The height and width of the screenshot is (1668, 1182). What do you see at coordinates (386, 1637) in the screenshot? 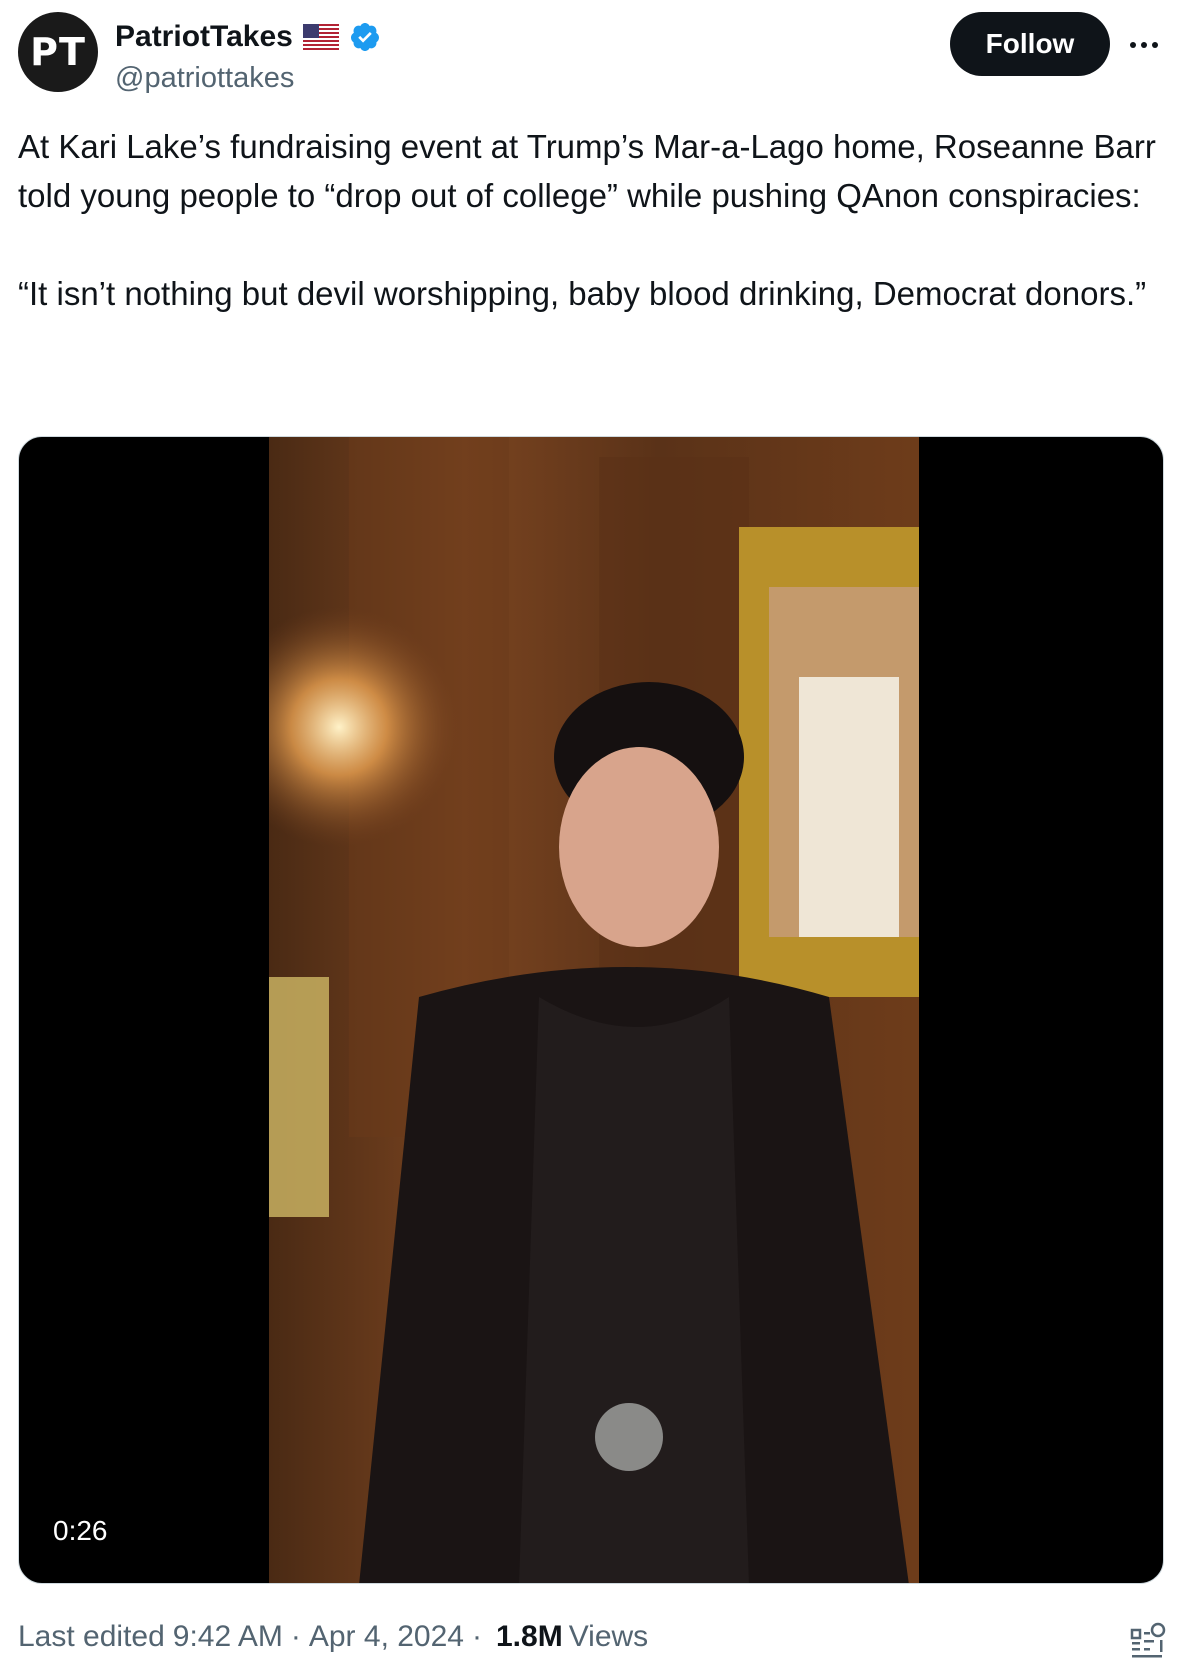
I see `tweet-date: Apr 4, 2024` at bounding box center [386, 1637].